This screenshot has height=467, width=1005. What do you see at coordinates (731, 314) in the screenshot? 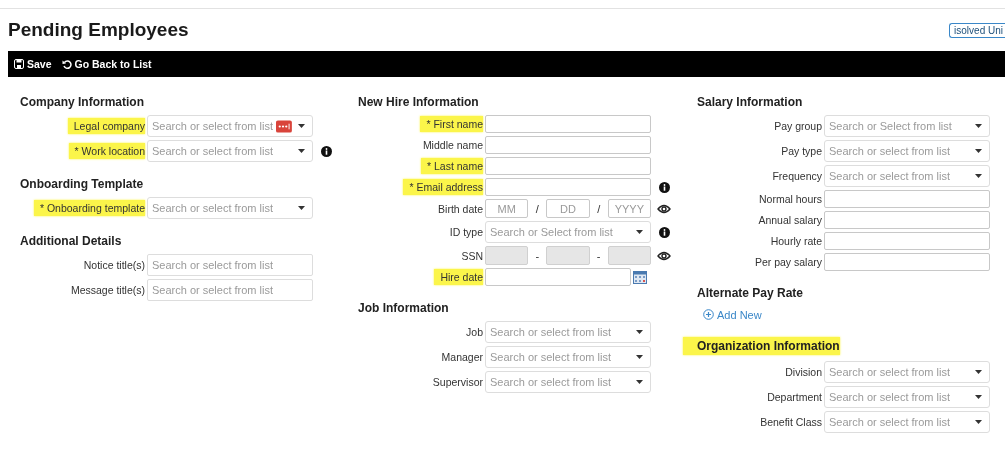
I see `add-new-link: Add New` at bounding box center [731, 314].